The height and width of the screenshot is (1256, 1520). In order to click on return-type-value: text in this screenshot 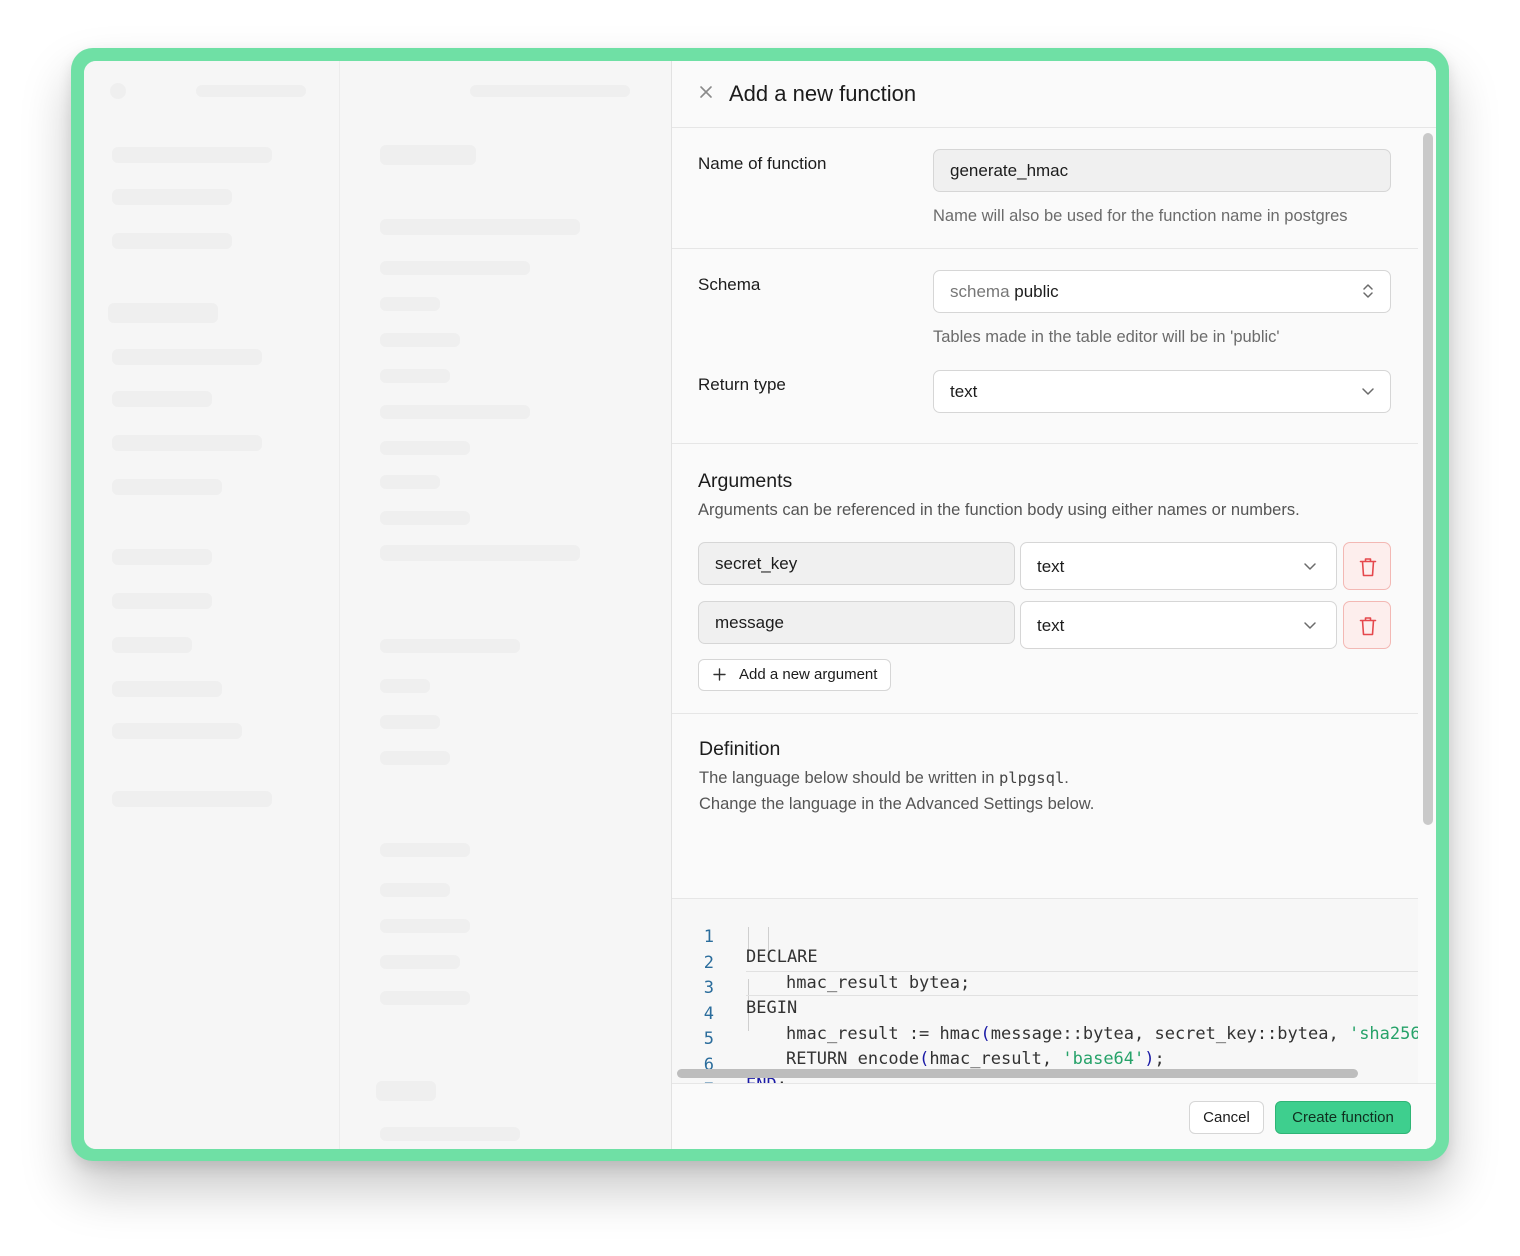, I will do `click(964, 391)`.